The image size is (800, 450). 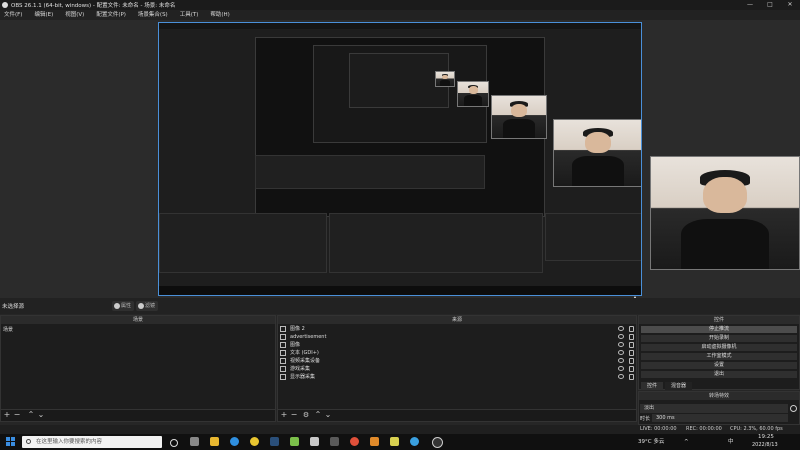 What do you see at coordinates (458, 377) in the screenshot?
I see `source-item: 显示器采集` at bounding box center [458, 377].